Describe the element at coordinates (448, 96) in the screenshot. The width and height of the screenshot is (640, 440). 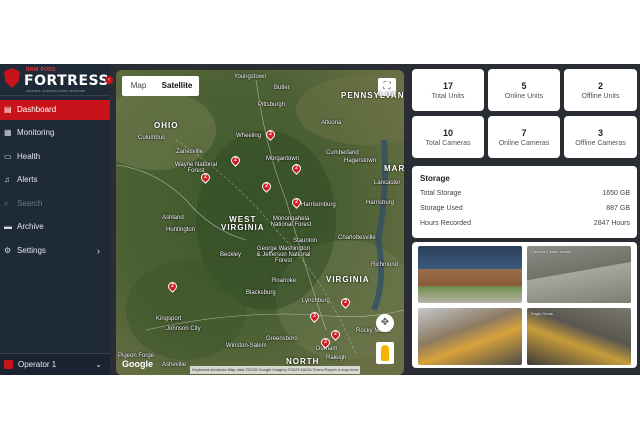
I see `stat-label: Total Units` at that location.